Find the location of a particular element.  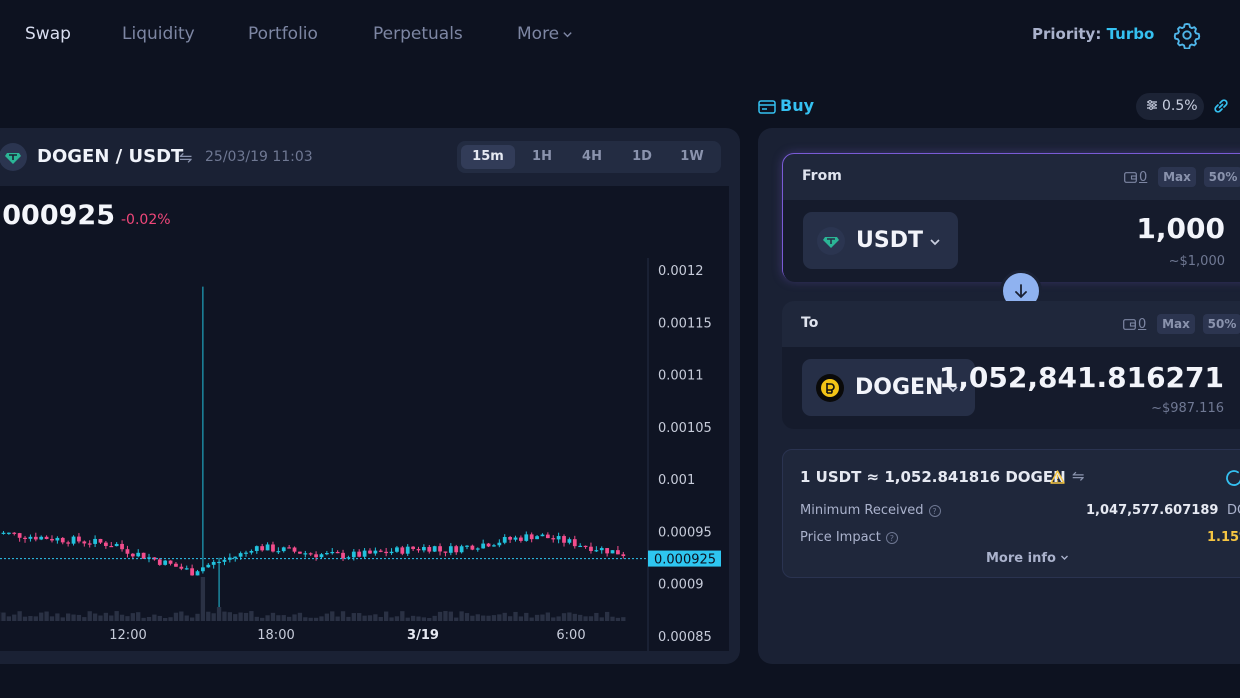

to-half-button: 50% is located at coordinates (1221, 324).